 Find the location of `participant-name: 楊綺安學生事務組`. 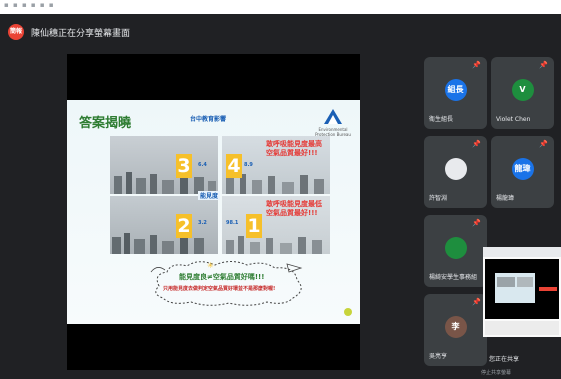

participant-name: 楊綺安學生事務組 is located at coordinates (453, 277).